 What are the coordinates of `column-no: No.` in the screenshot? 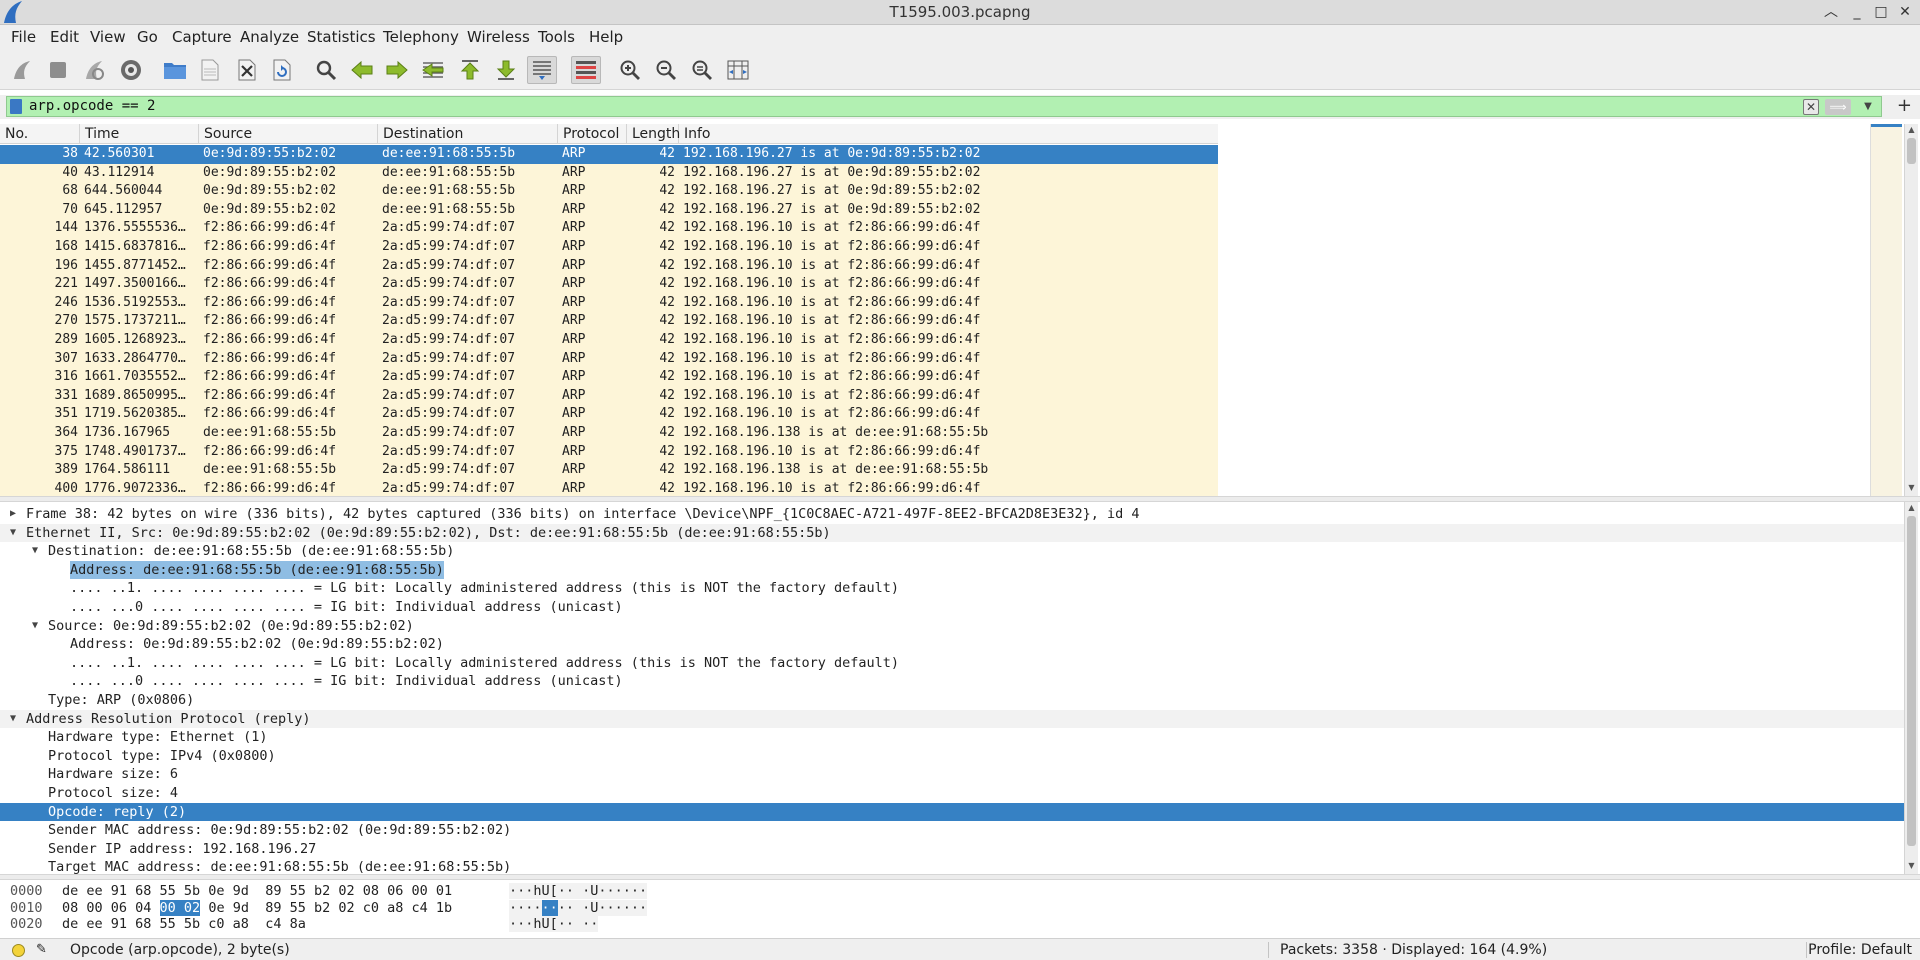 It's located at (40, 134).